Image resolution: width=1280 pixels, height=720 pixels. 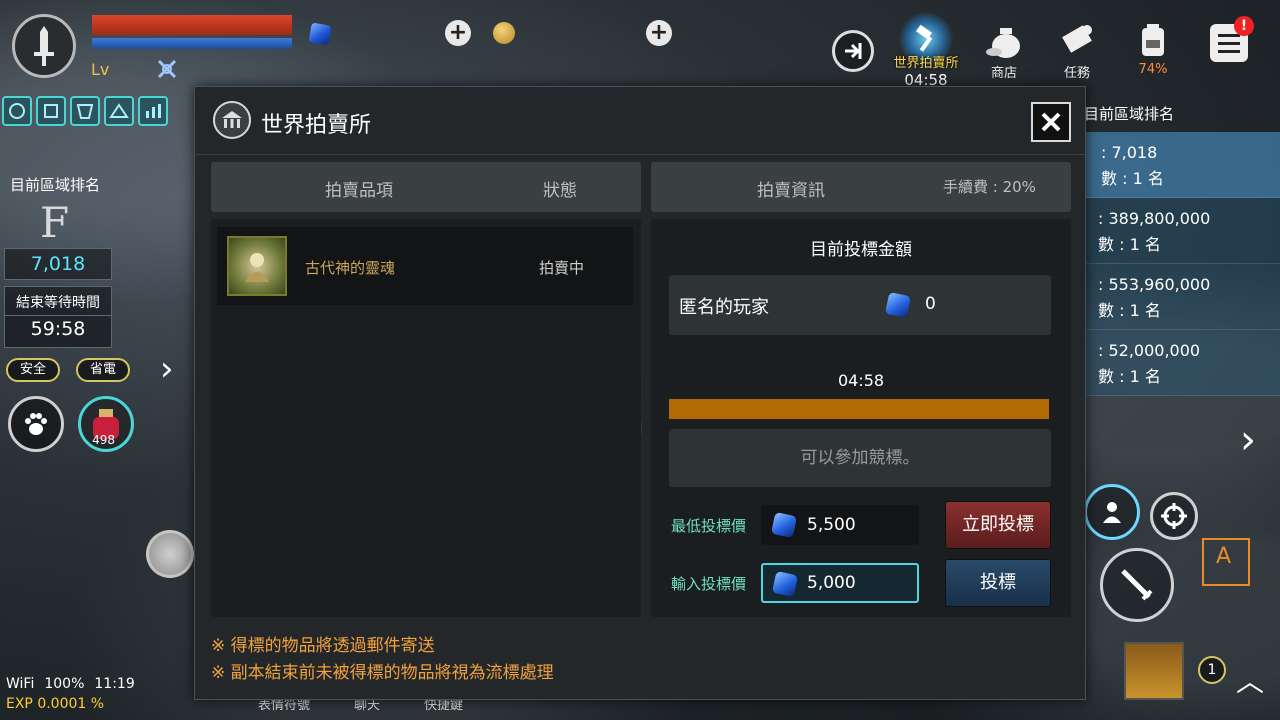 What do you see at coordinates (58, 317) in the screenshot?
I see `wait-time-box: 結束等待時間 59:58` at bounding box center [58, 317].